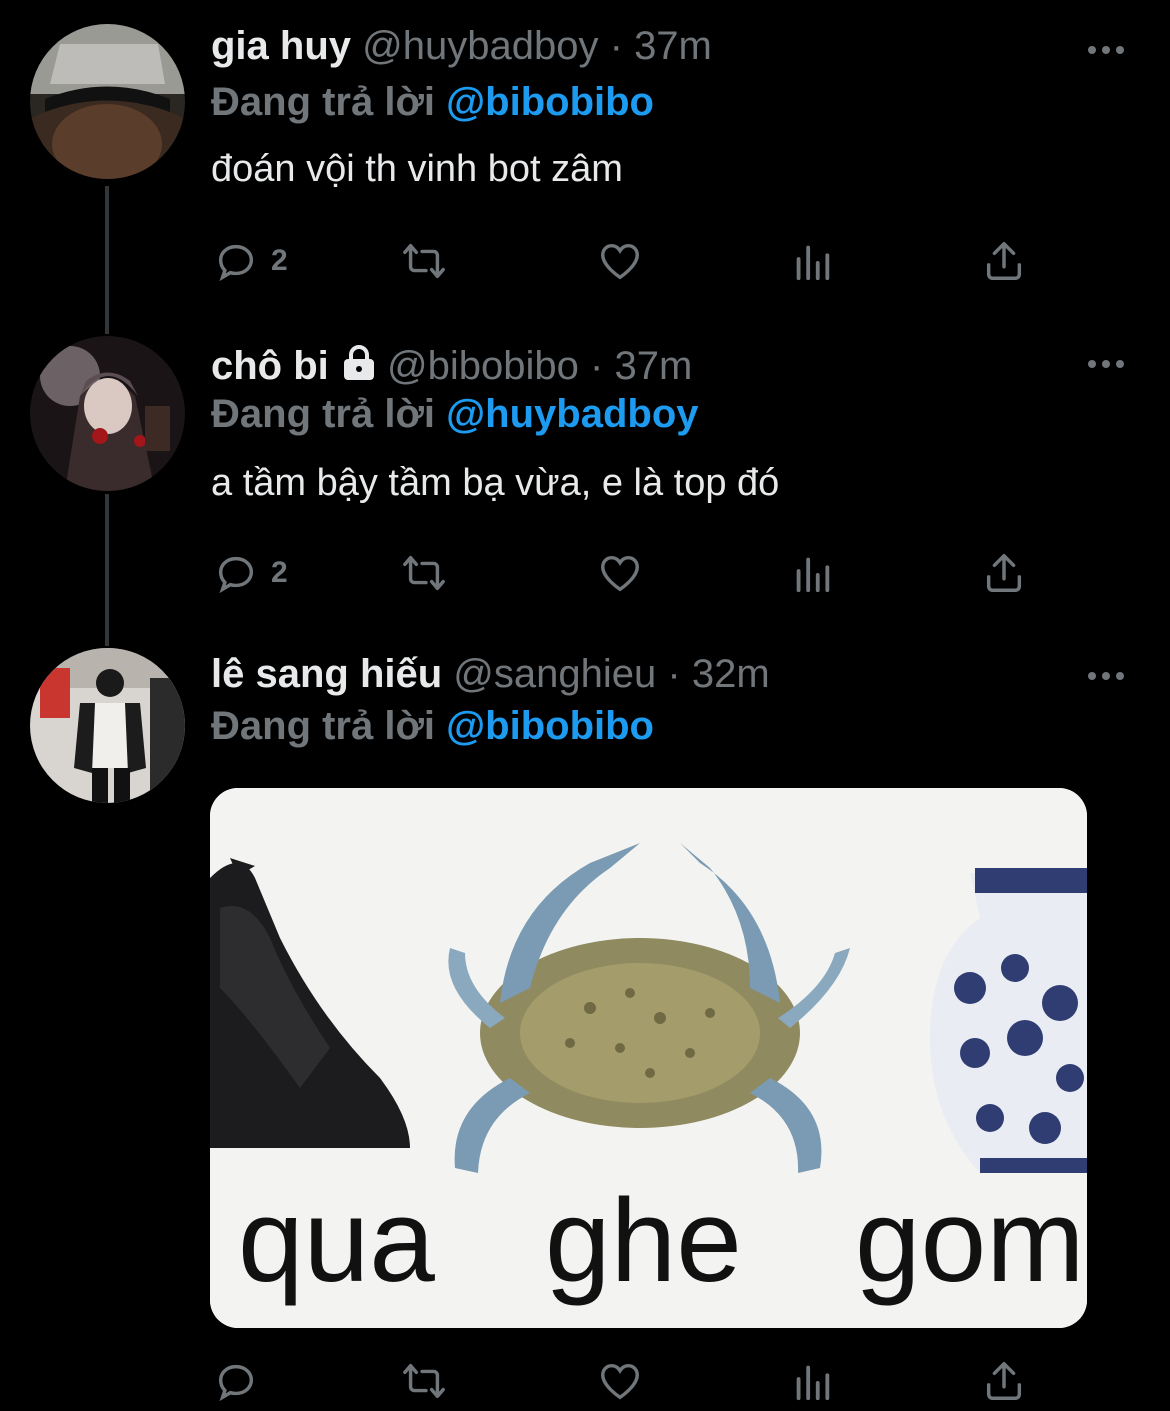 The image size is (1170, 1411). I want to click on tweet-text: đoán vội th vinh bot zâm, so click(417, 169).